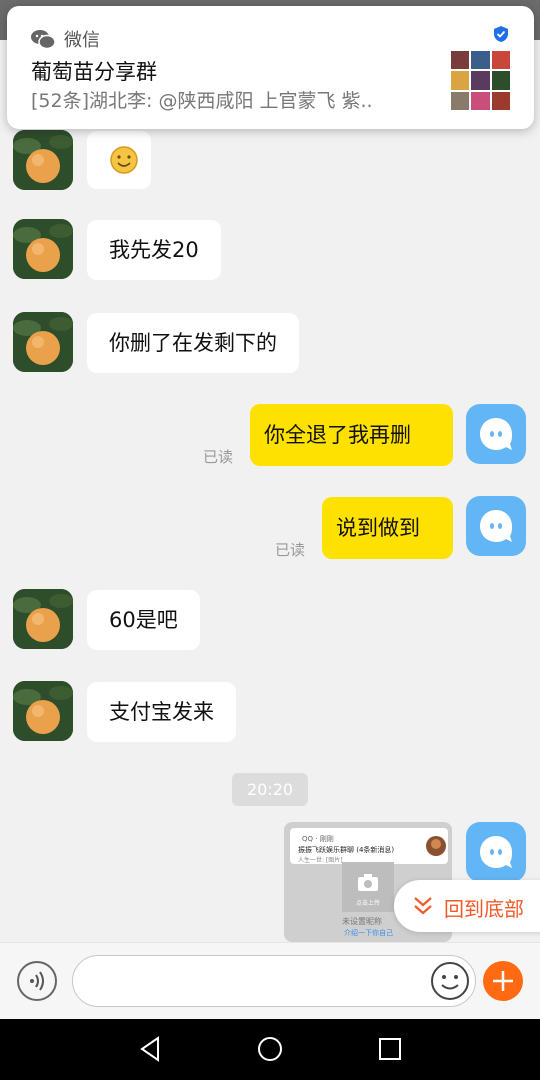 This screenshot has width=540, height=1080. Describe the element at coordinates (501, 34) in the screenshot. I see `shield-check-icon` at that location.